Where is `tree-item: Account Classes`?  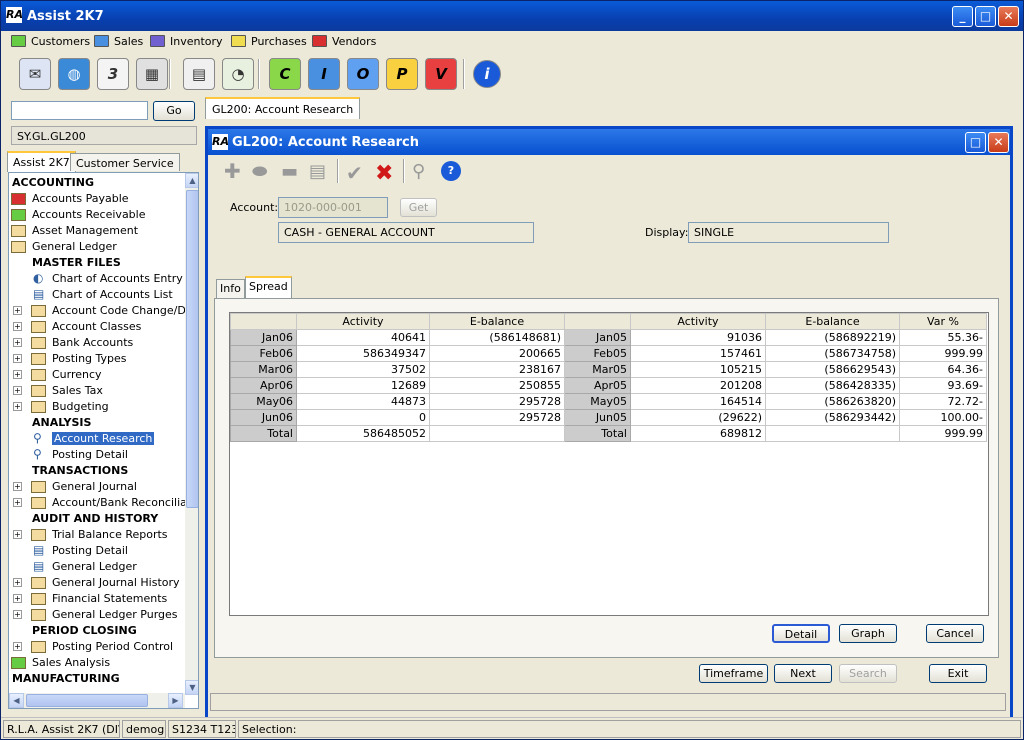
tree-item: Account Classes is located at coordinates (96, 326).